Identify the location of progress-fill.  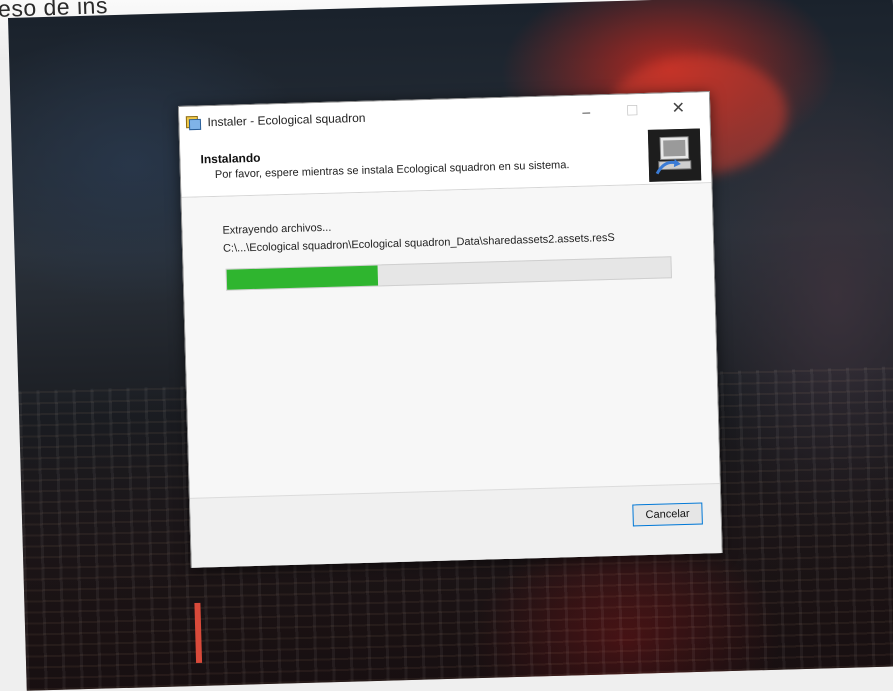
(302, 277).